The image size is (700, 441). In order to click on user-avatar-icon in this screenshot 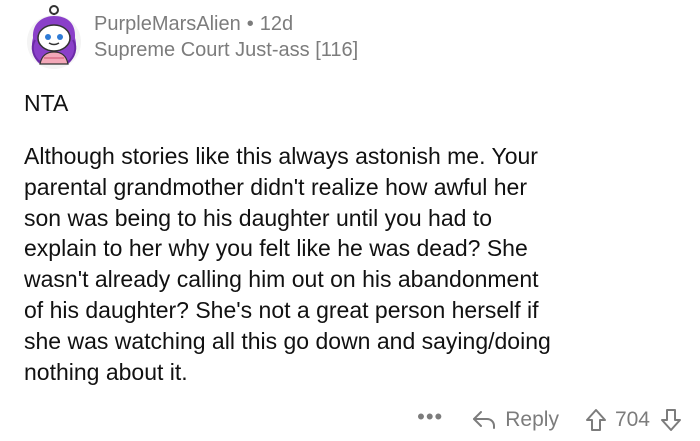, I will do `click(54, 37)`.